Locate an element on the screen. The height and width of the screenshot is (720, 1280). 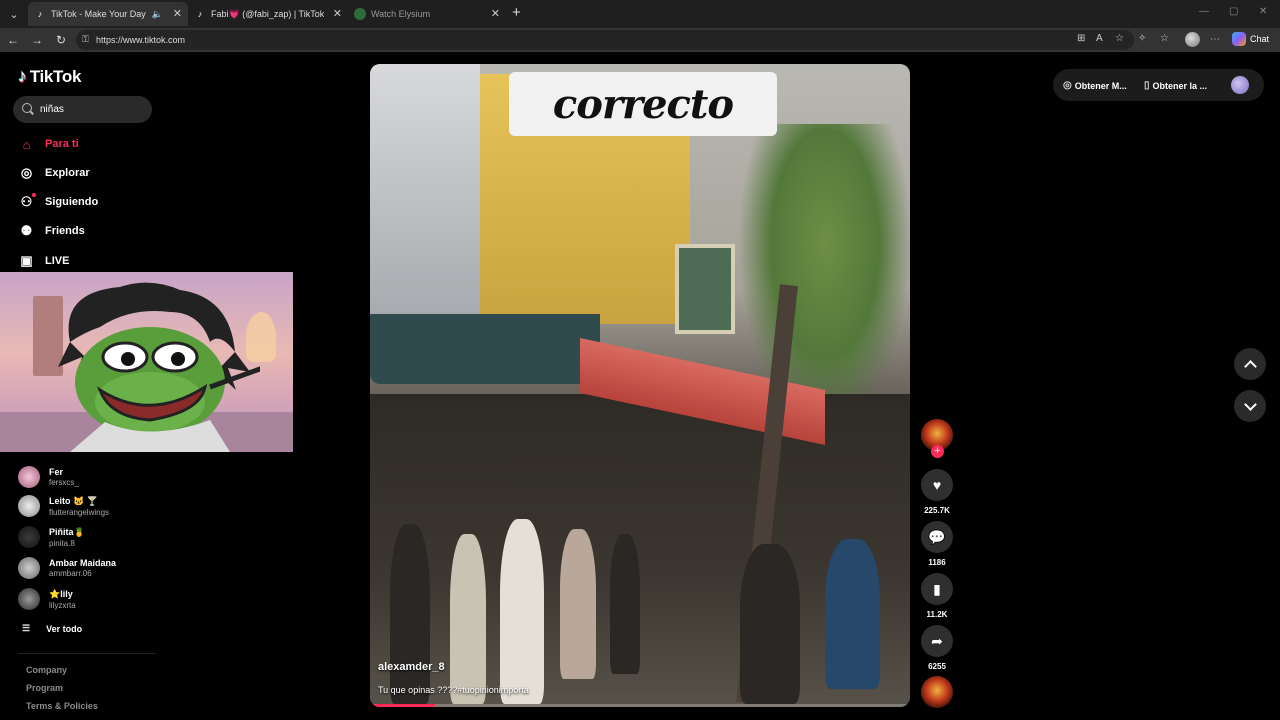
footer-link-company: Company is located at coordinates (46, 670).